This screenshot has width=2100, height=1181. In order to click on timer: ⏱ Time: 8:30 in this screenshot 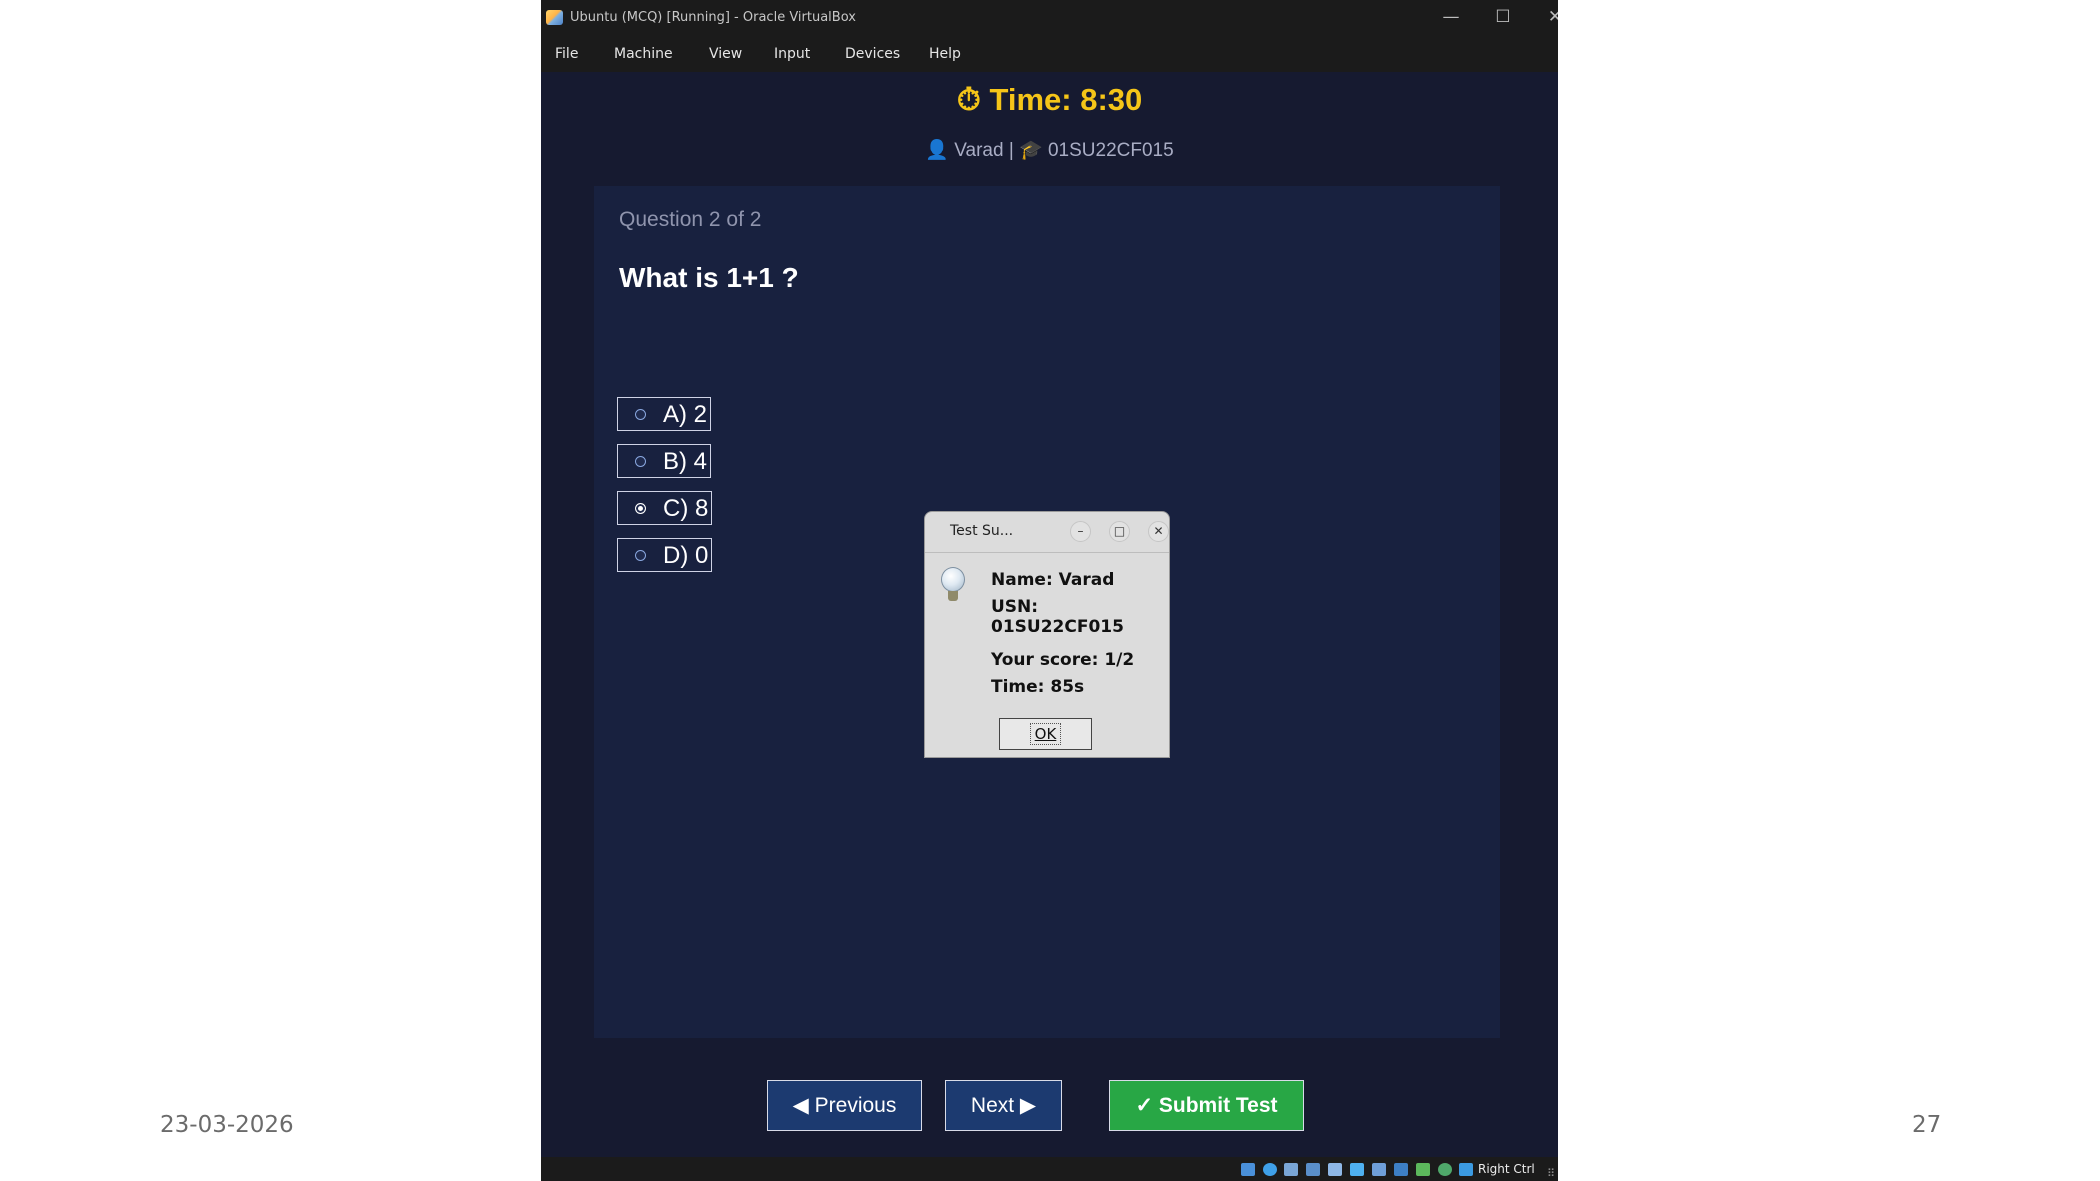, I will do `click(1049, 99)`.